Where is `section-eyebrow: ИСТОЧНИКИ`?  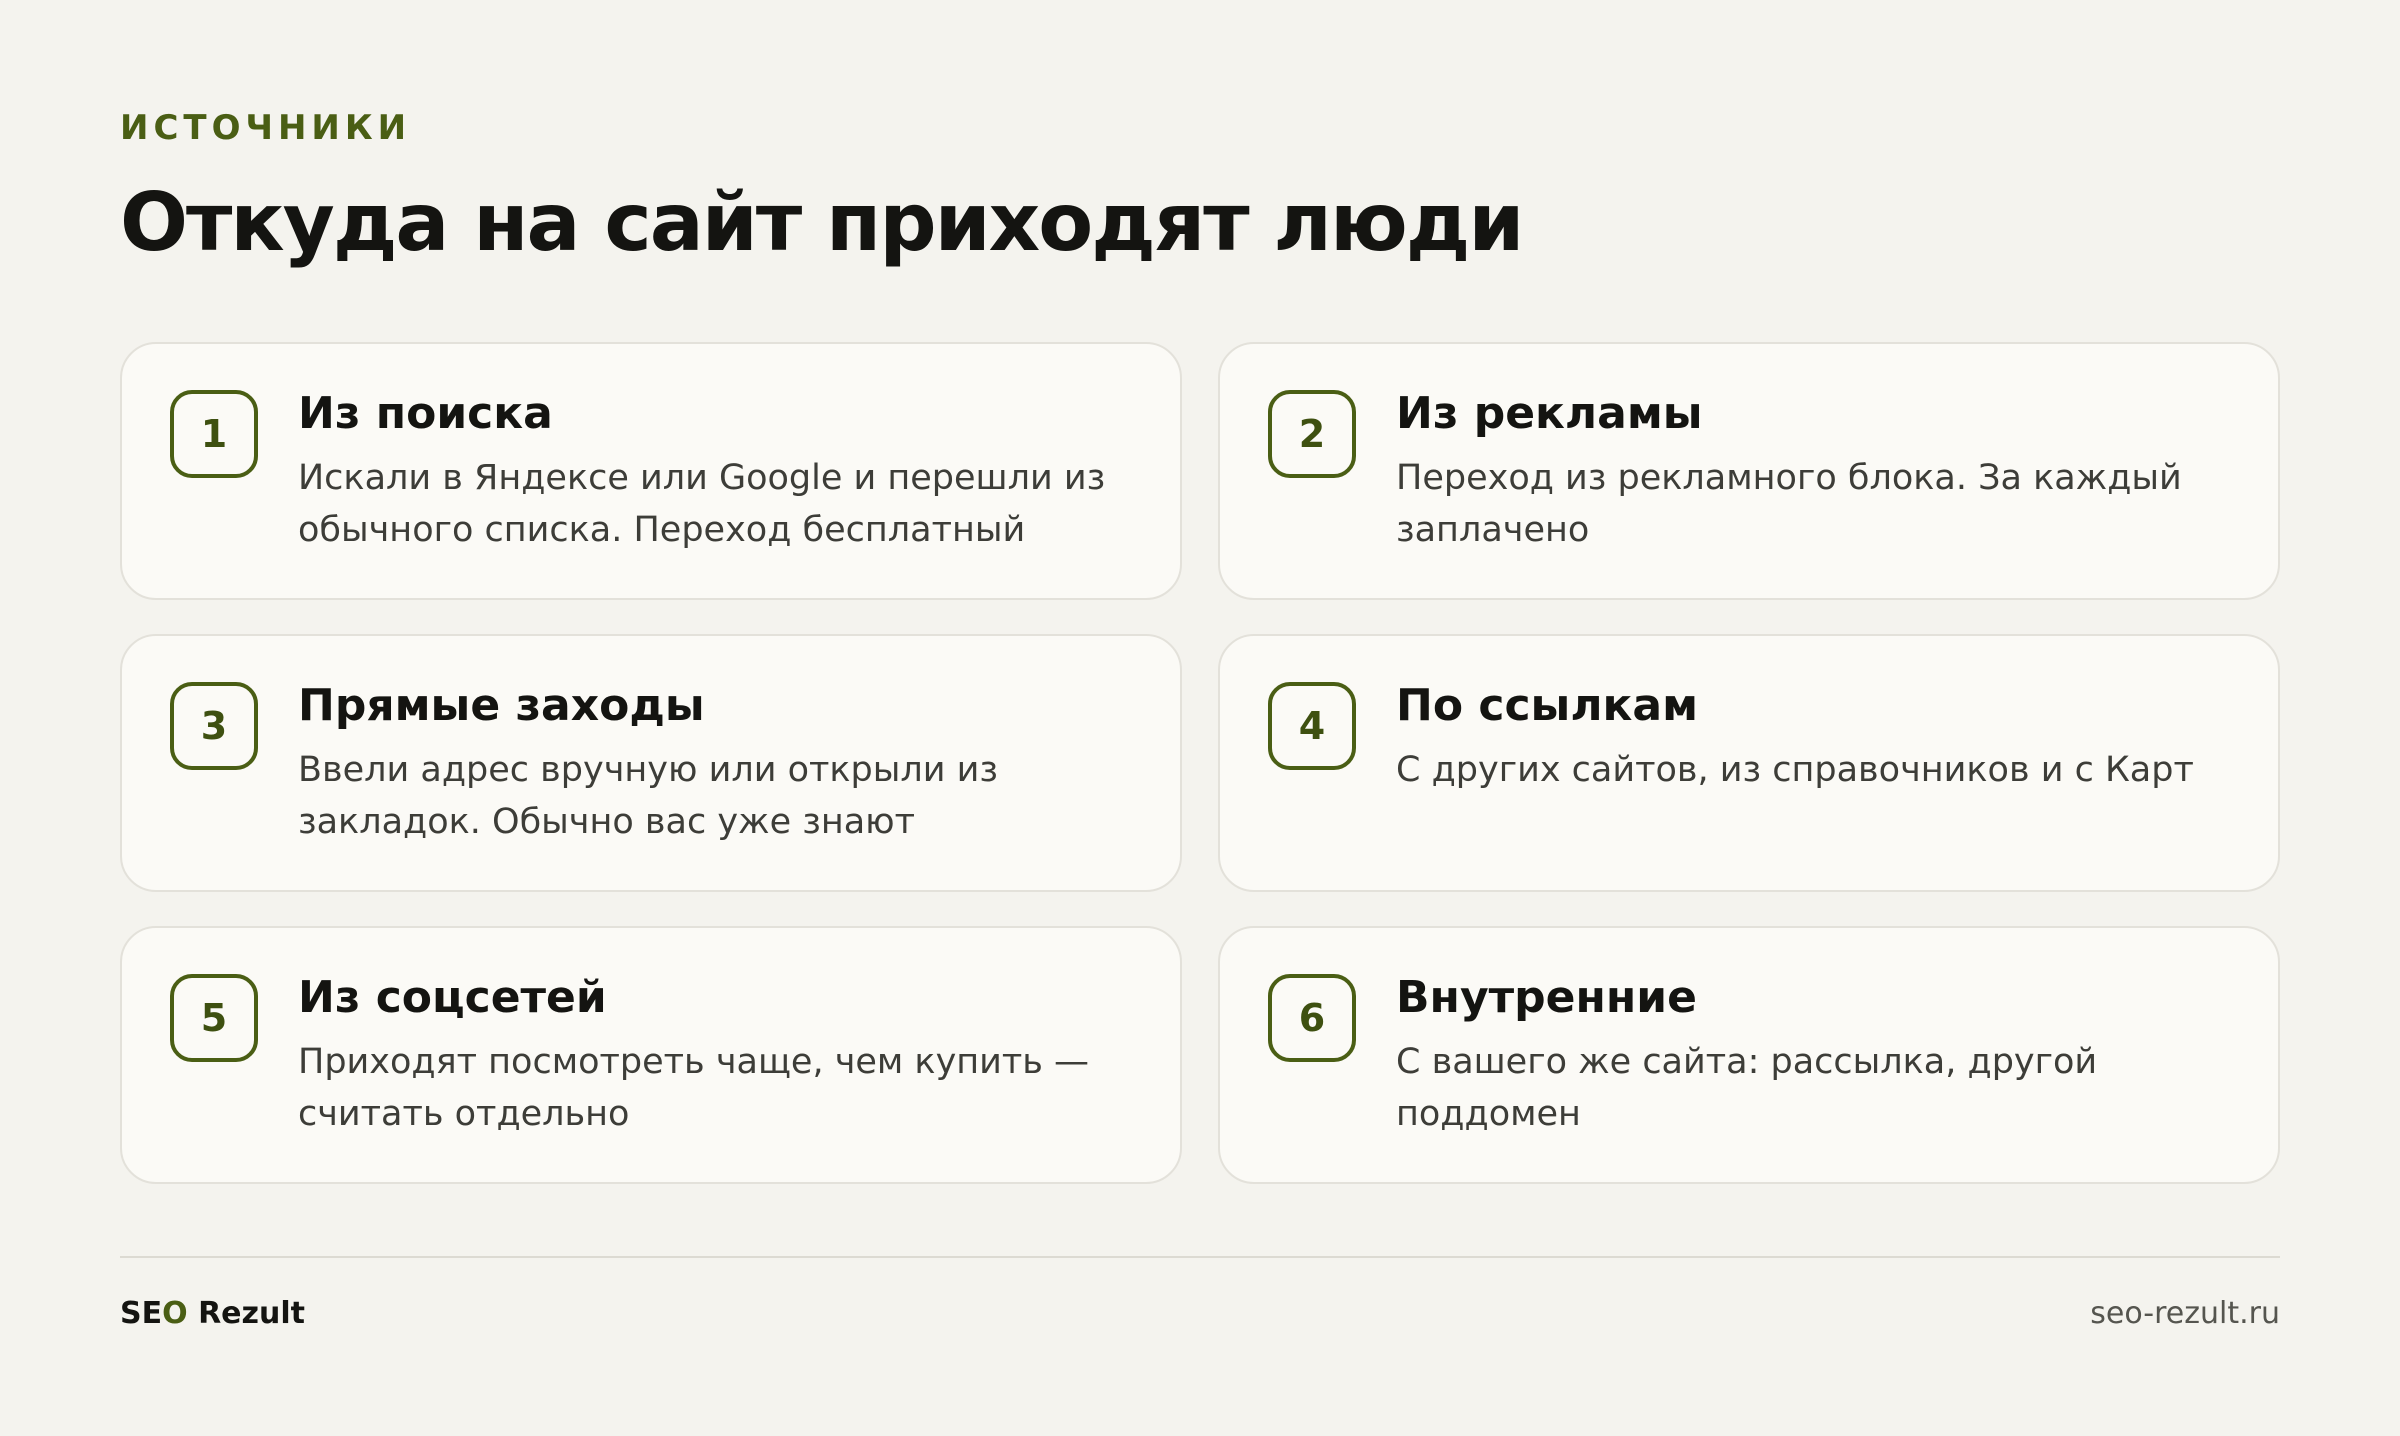 section-eyebrow: ИСТОЧНИКИ is located at coordinates (266, 128).